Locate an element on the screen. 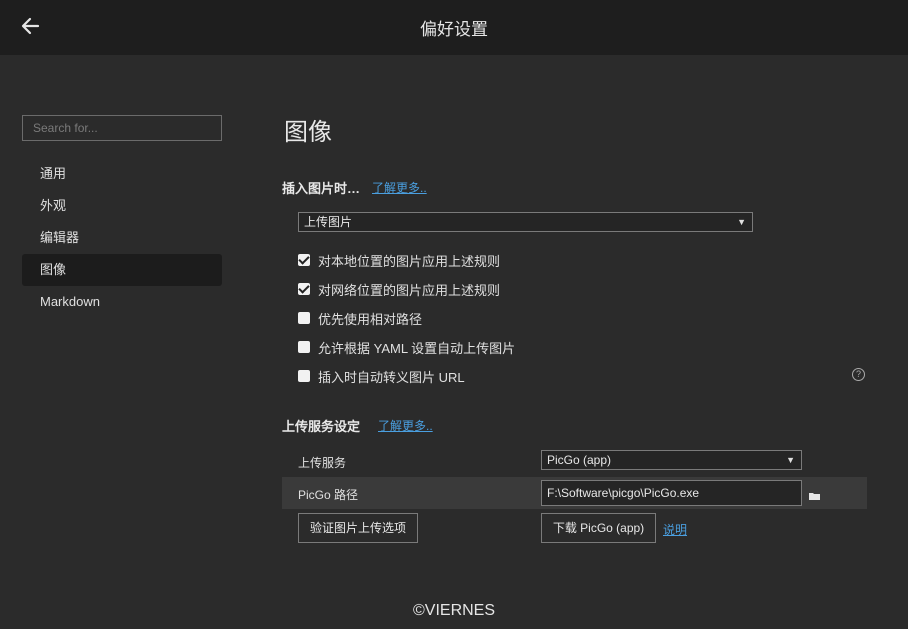 This screenshot has height=629, width=908. insert-learn-more-link: 了解更多.. is located at coordinates (399, 187).